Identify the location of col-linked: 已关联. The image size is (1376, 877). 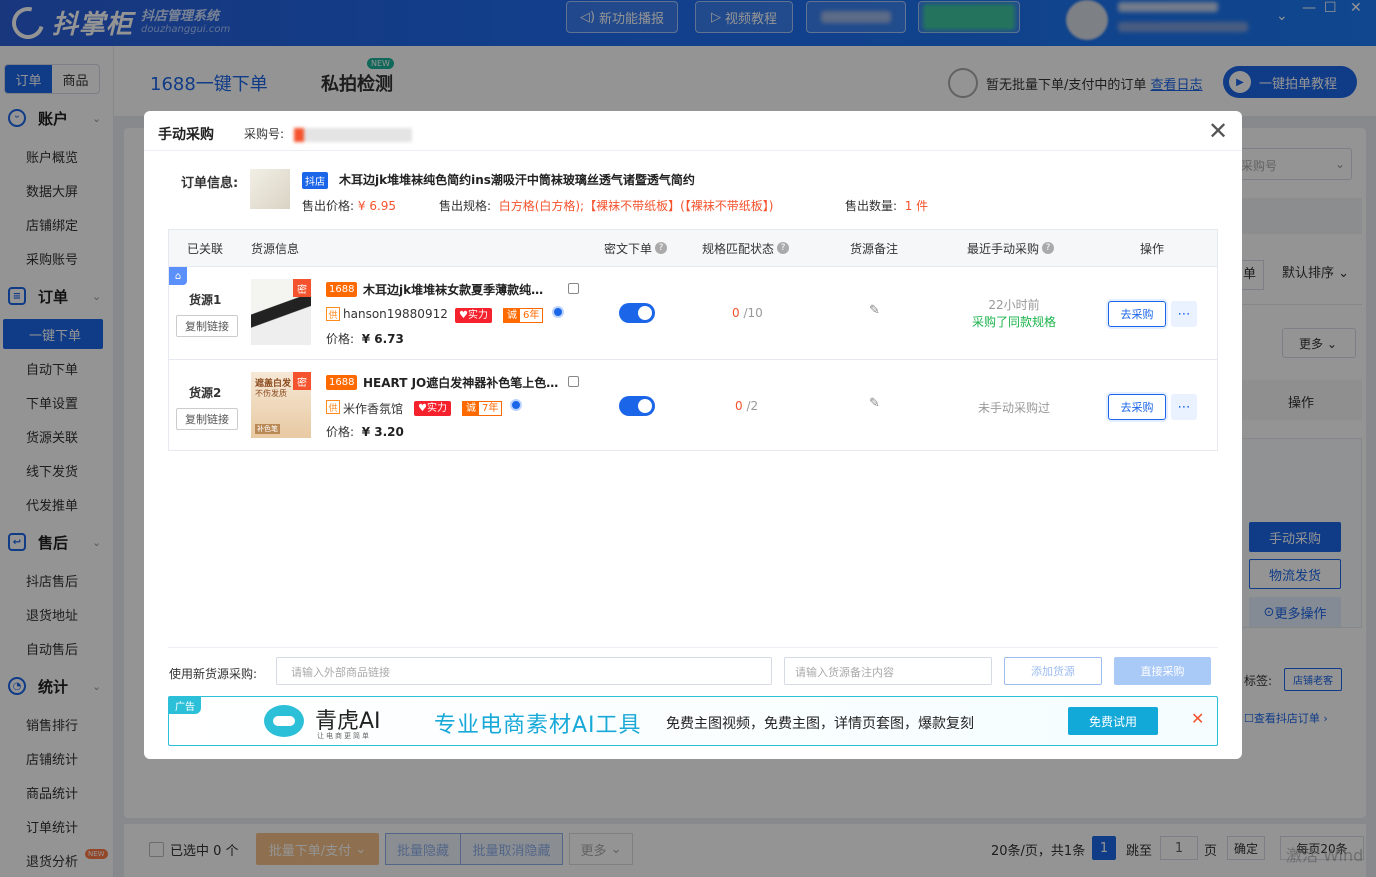
(205, 248).